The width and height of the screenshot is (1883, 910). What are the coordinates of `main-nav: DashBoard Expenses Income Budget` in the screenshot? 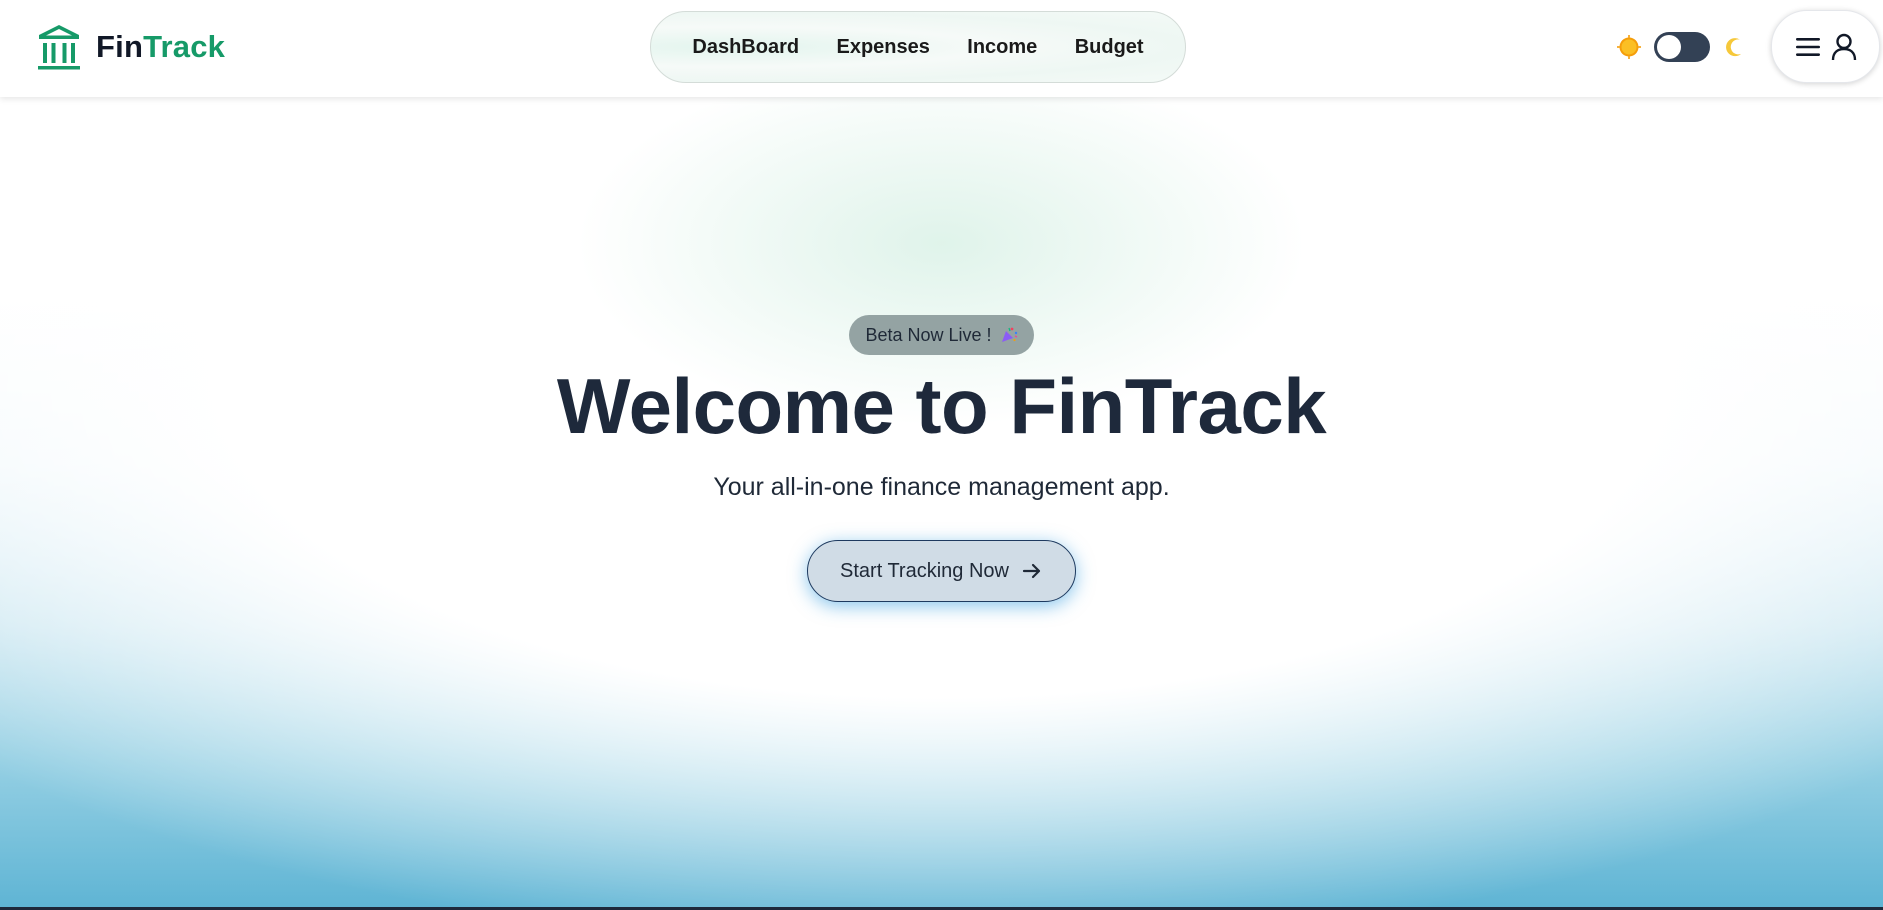 It's located at (918, 47).